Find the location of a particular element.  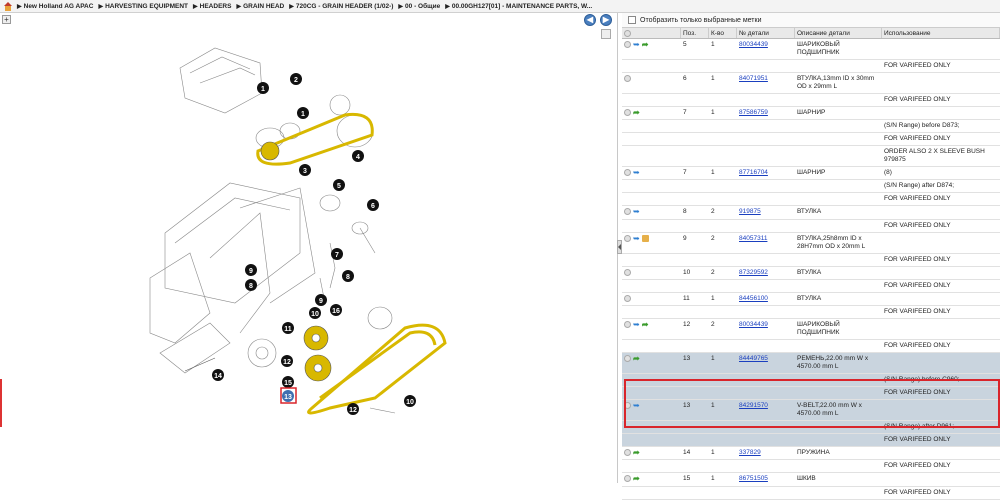

part-number-cell: 84449765 is located at coordinates (766, 363).